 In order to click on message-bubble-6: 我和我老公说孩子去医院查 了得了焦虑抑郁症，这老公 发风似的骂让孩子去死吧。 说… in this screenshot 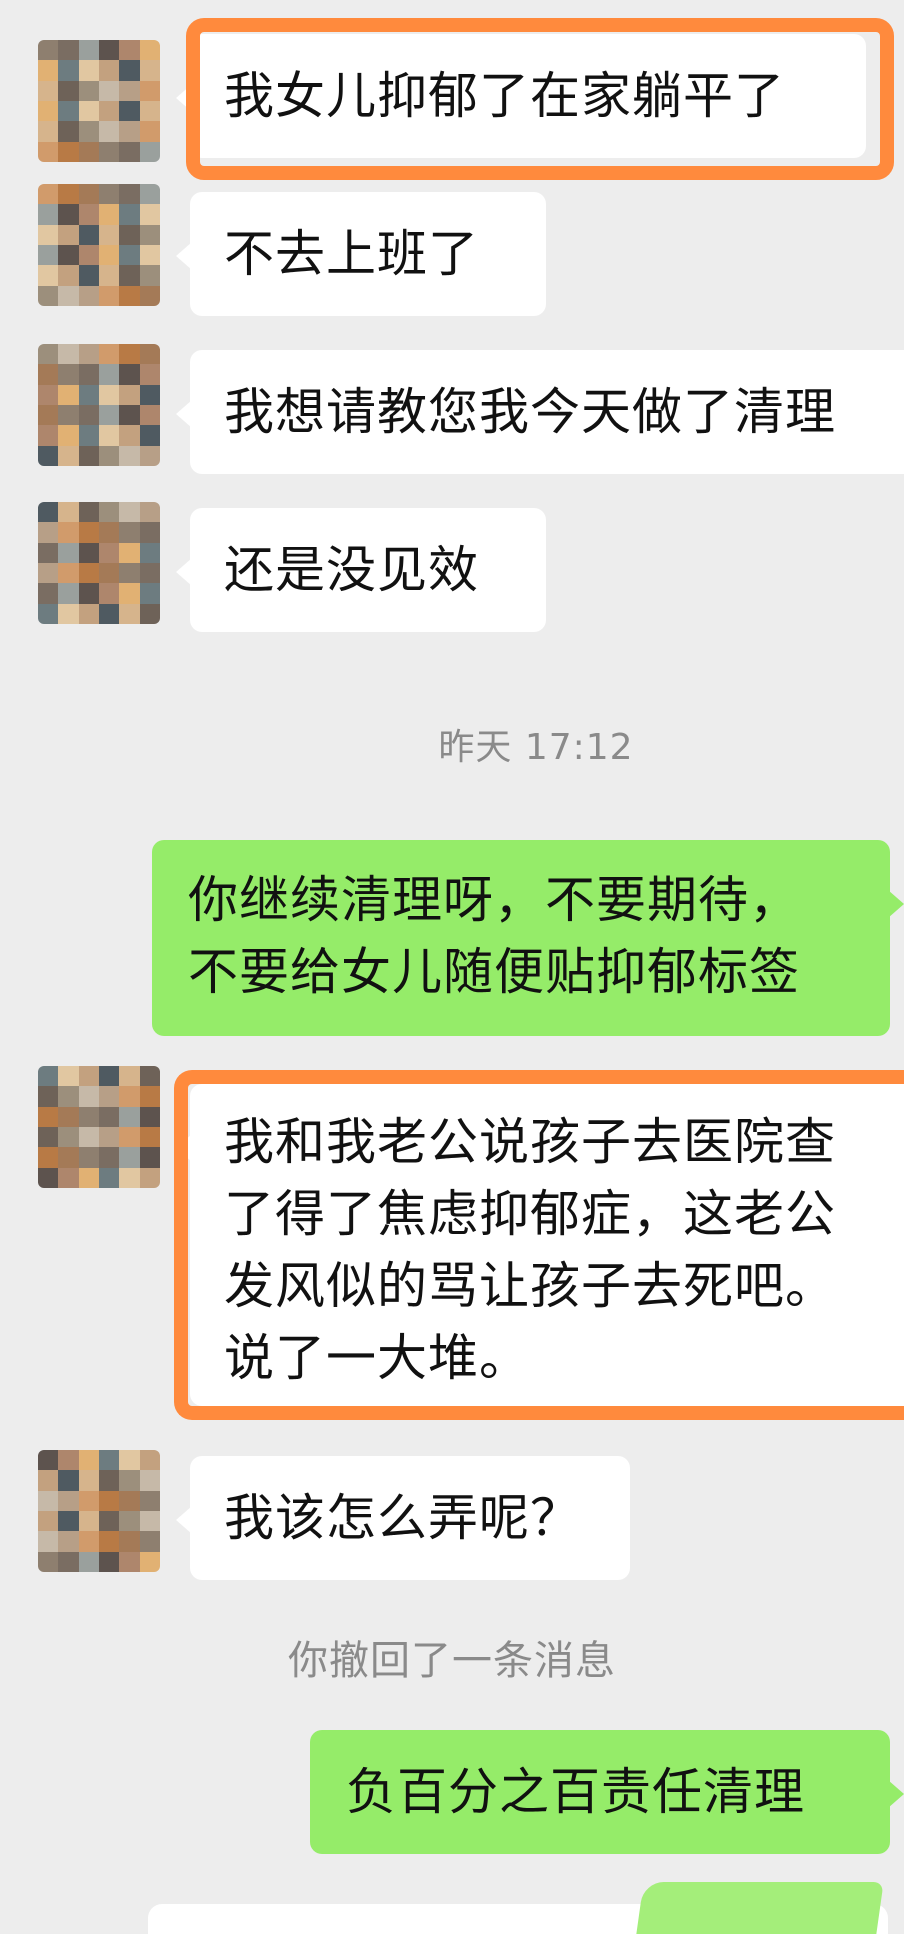, I will do `click(540, 1245)`.